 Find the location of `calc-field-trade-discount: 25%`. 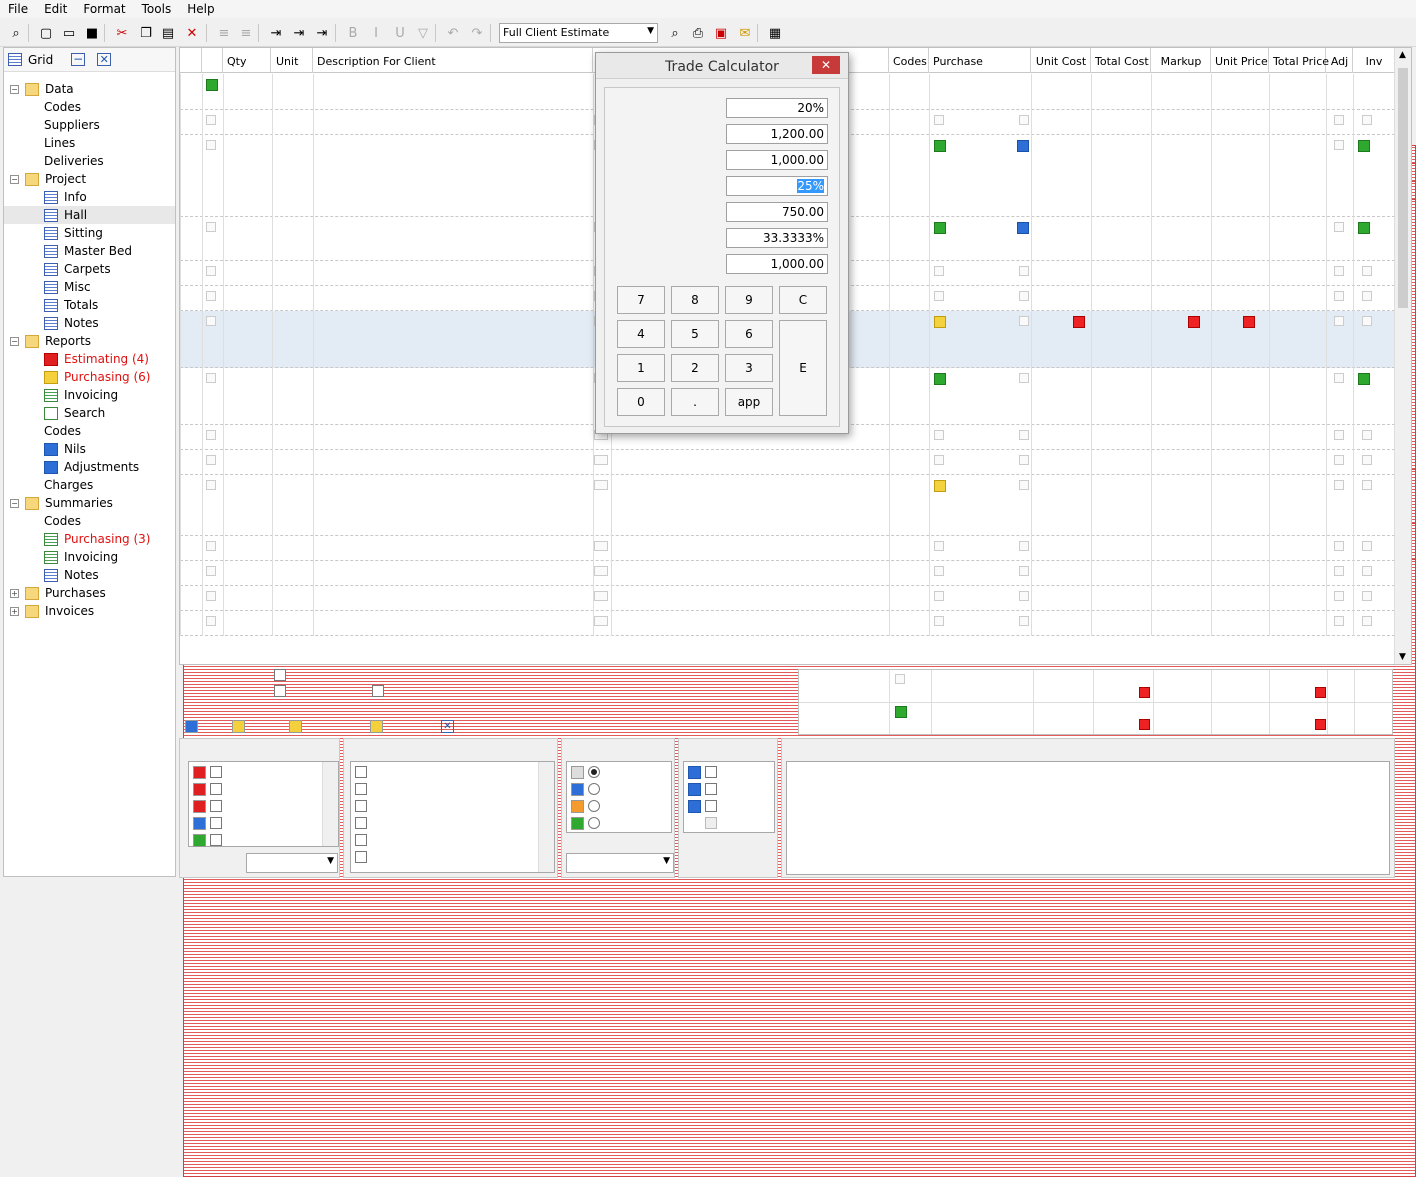

calc-field-trade-discount: 25% is located at coordinates (777, 186).